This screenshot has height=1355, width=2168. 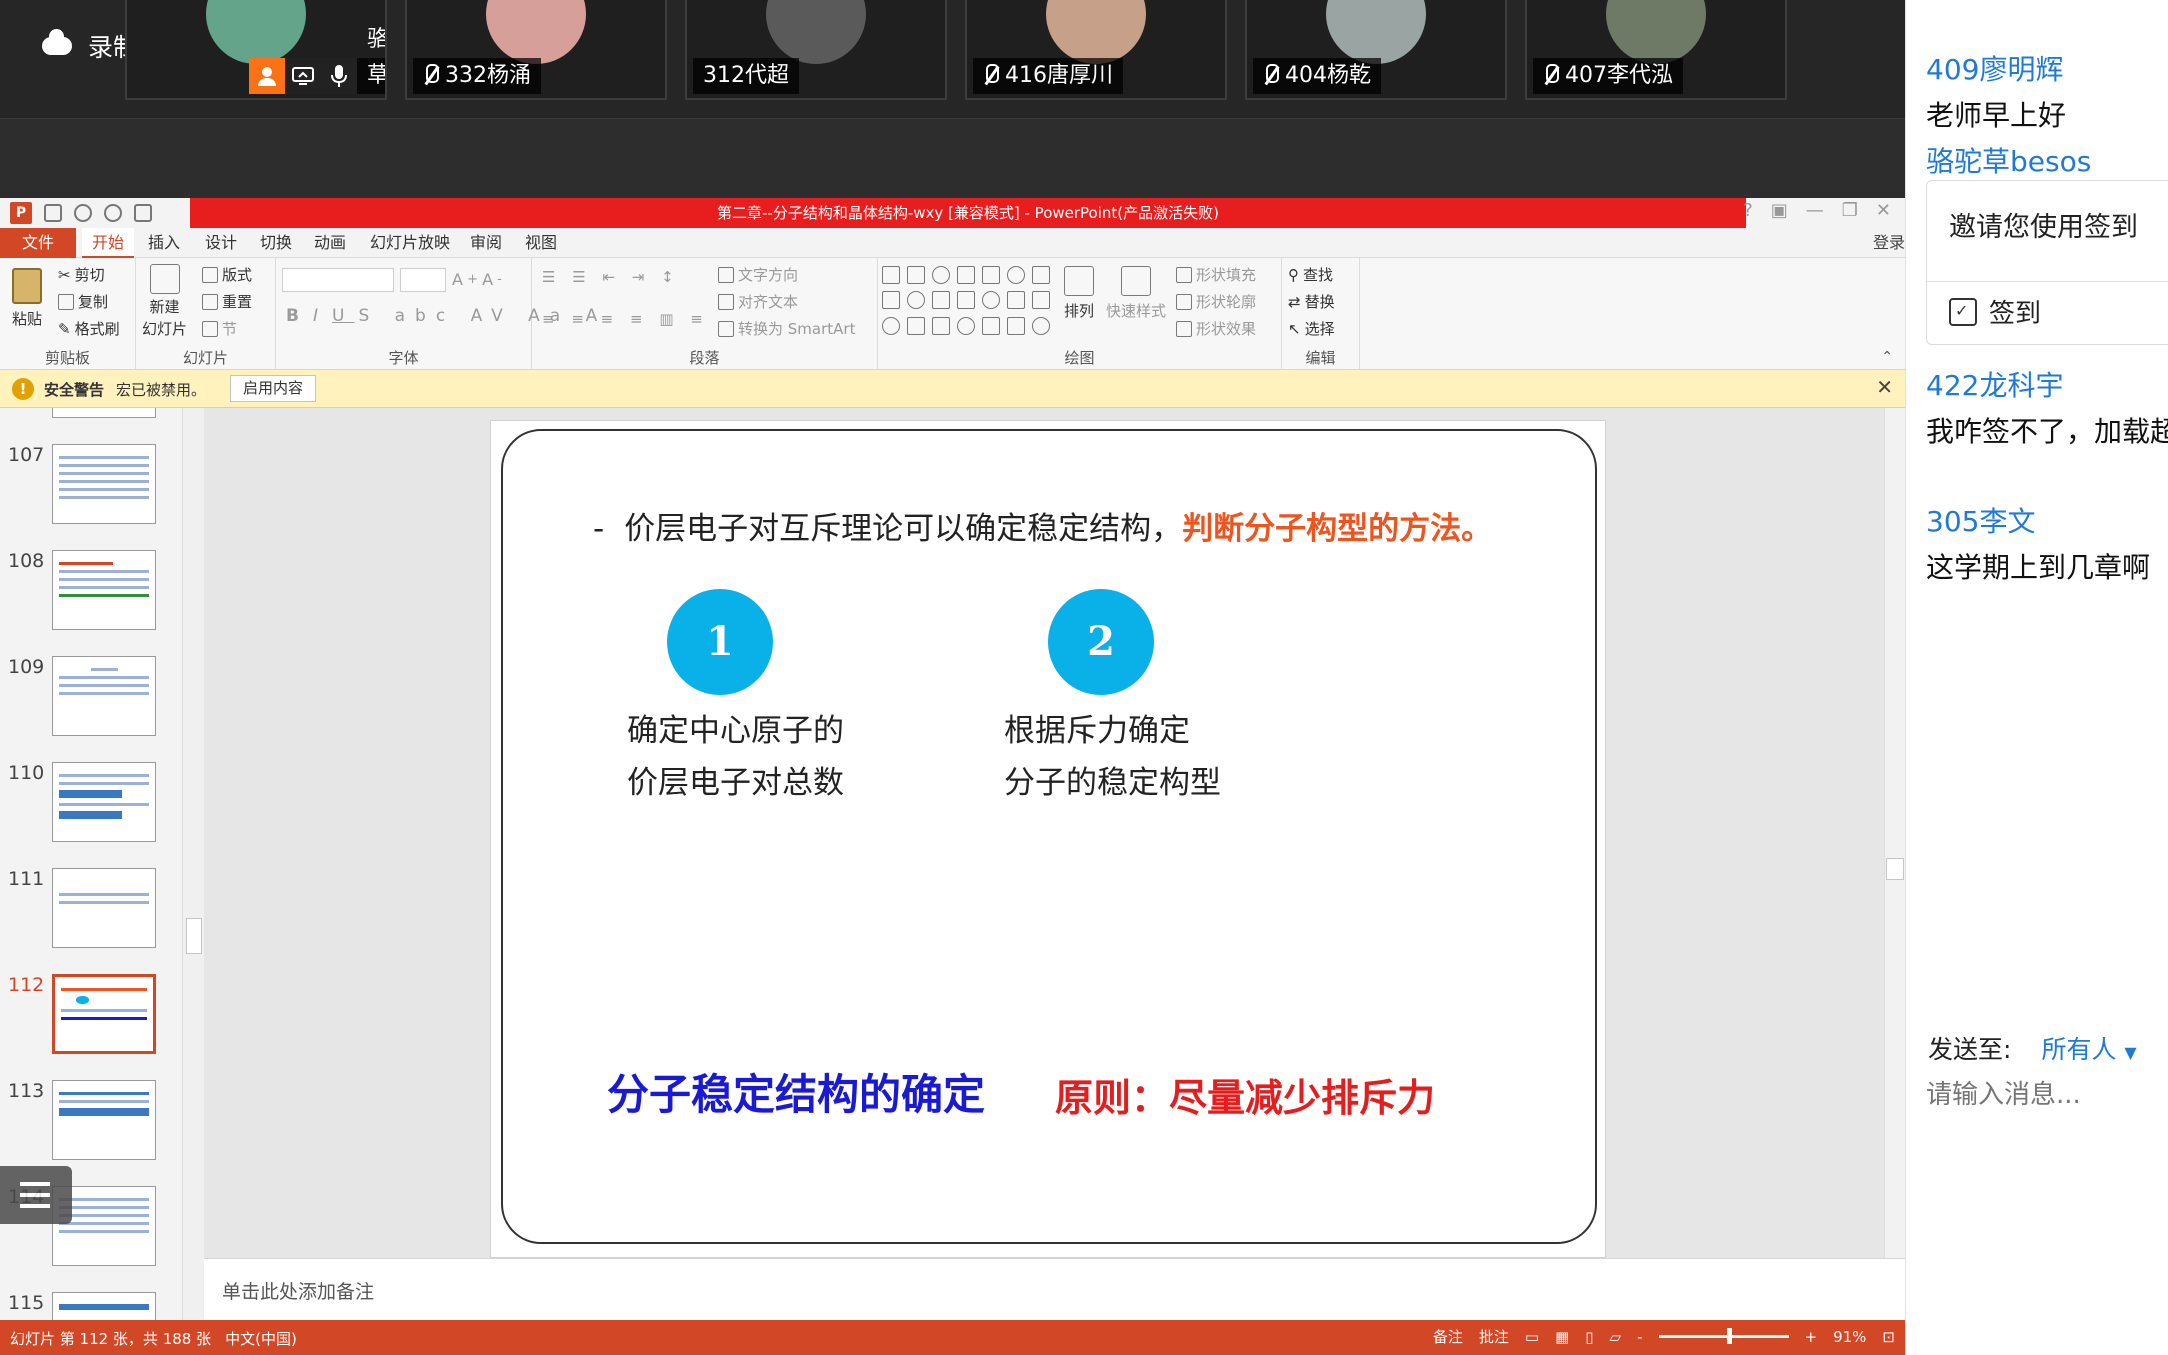 What do you see at coordinates (1729, 1336) in the screenshot?
I see `zoom-slider-thumb` at bounding box center [1729, 1336].